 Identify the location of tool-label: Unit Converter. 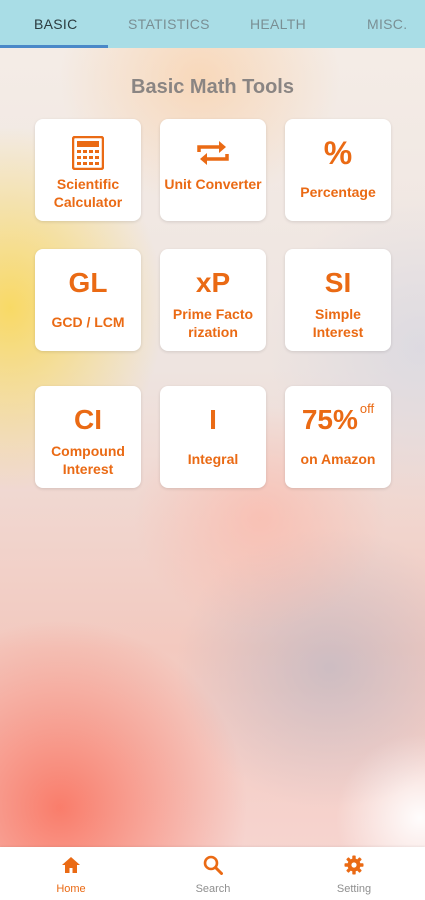
(213, 184).